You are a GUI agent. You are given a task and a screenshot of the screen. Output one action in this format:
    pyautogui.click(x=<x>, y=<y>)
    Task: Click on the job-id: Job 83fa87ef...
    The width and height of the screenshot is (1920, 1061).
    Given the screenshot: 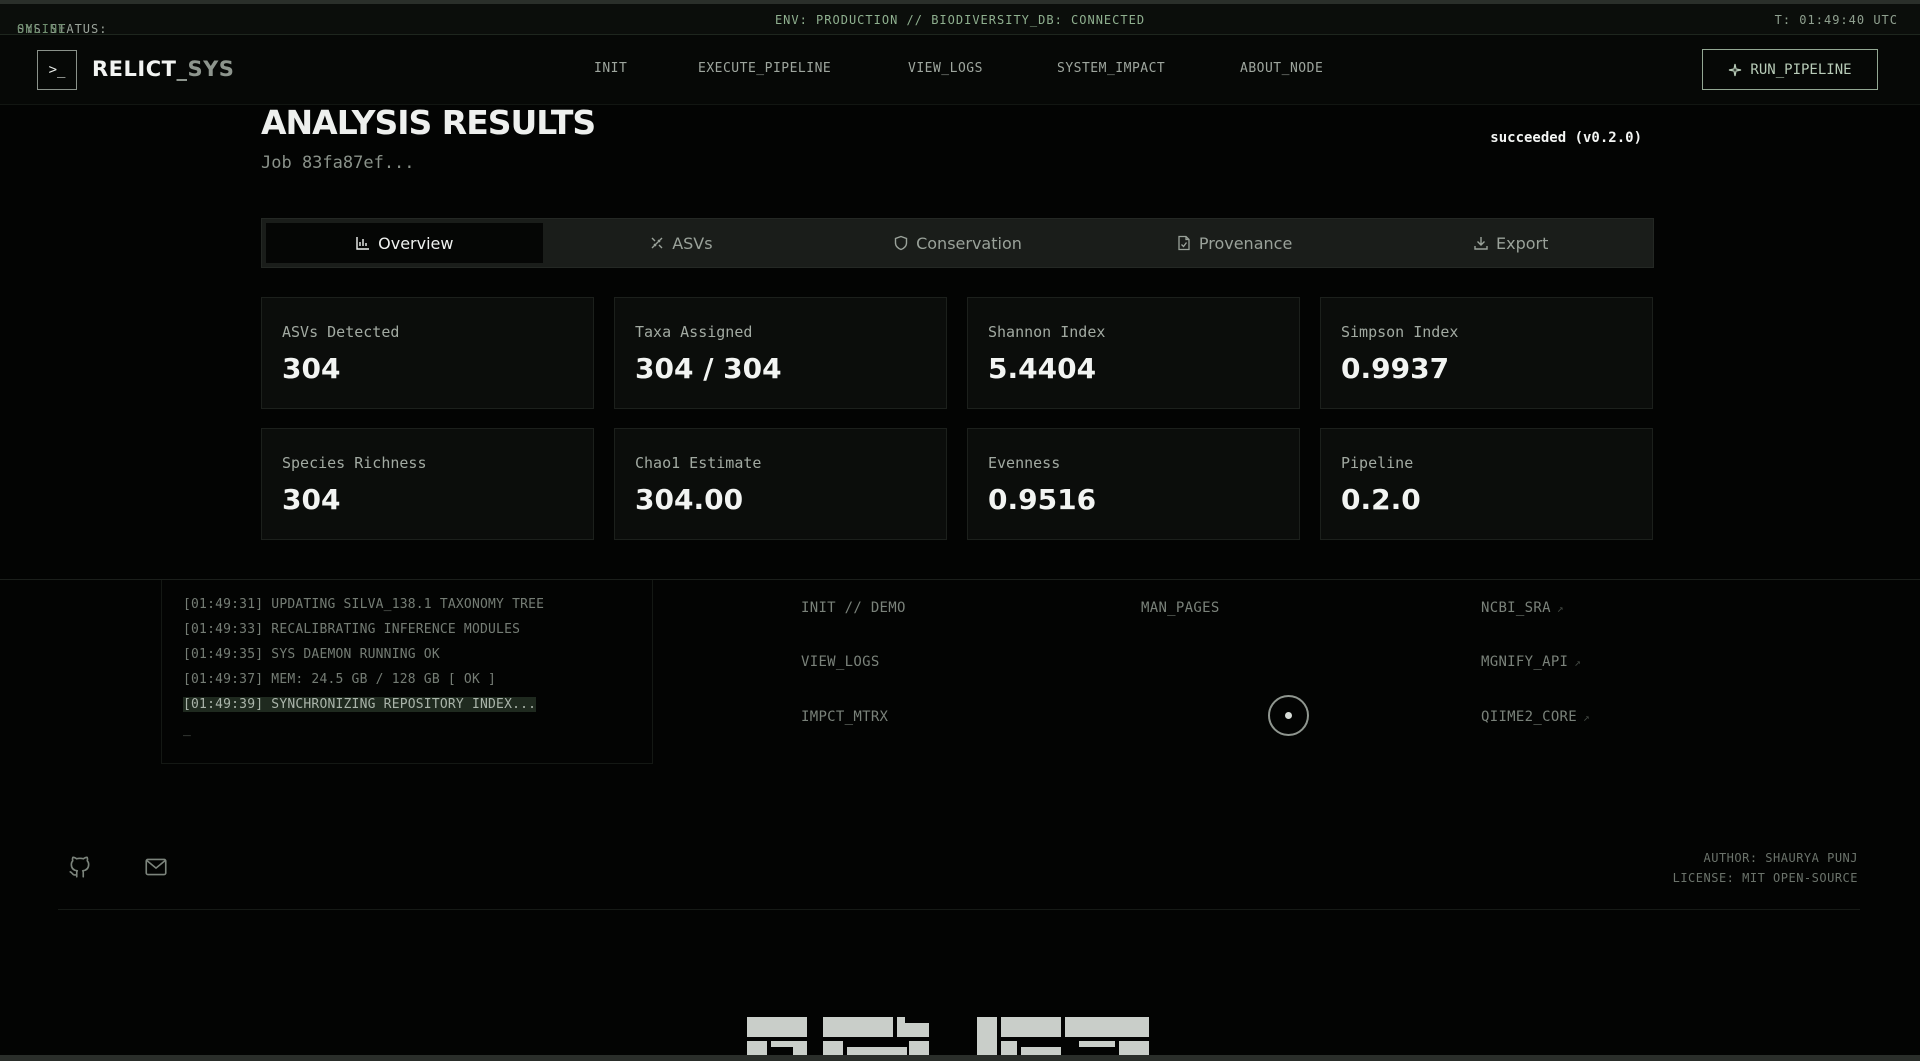 What is the action you would take?
    pyautogui.click(x=338, y=163)
    